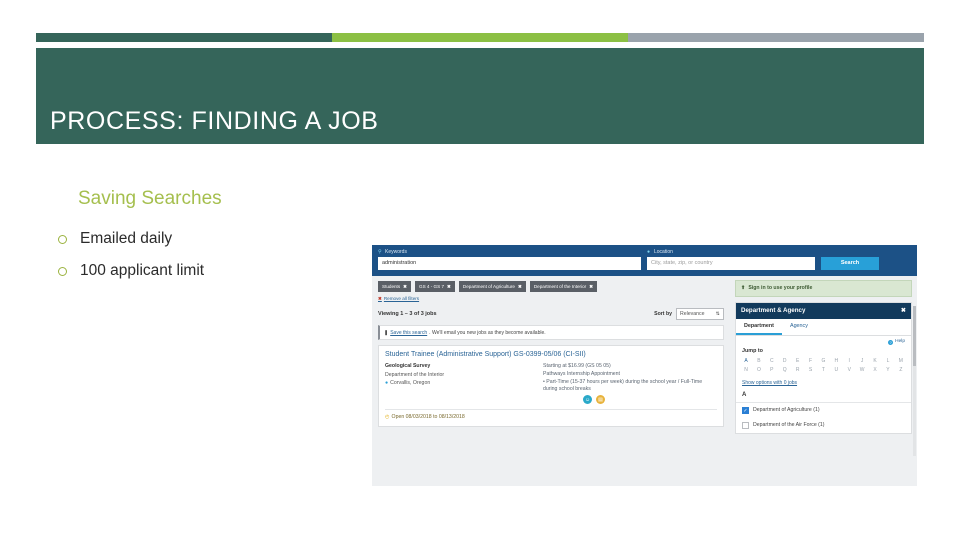 This screenshot has width=960, height=540. I want to click on job-location: ● Corvallis, Oregon, so click(460, 383).